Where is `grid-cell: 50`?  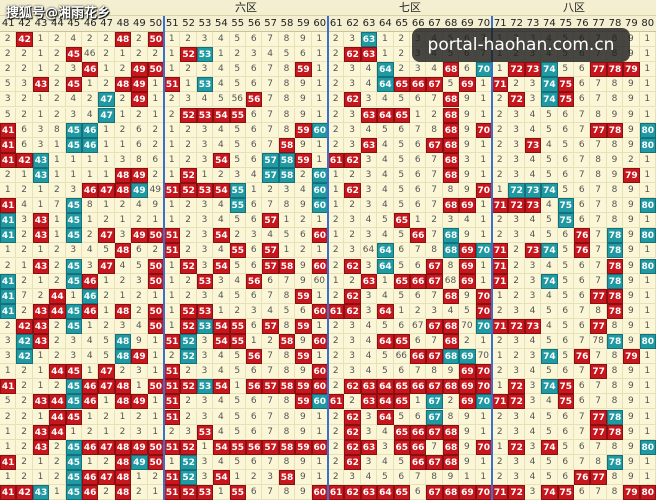 grid-cell: 50 is located at coordinates (155, 447).